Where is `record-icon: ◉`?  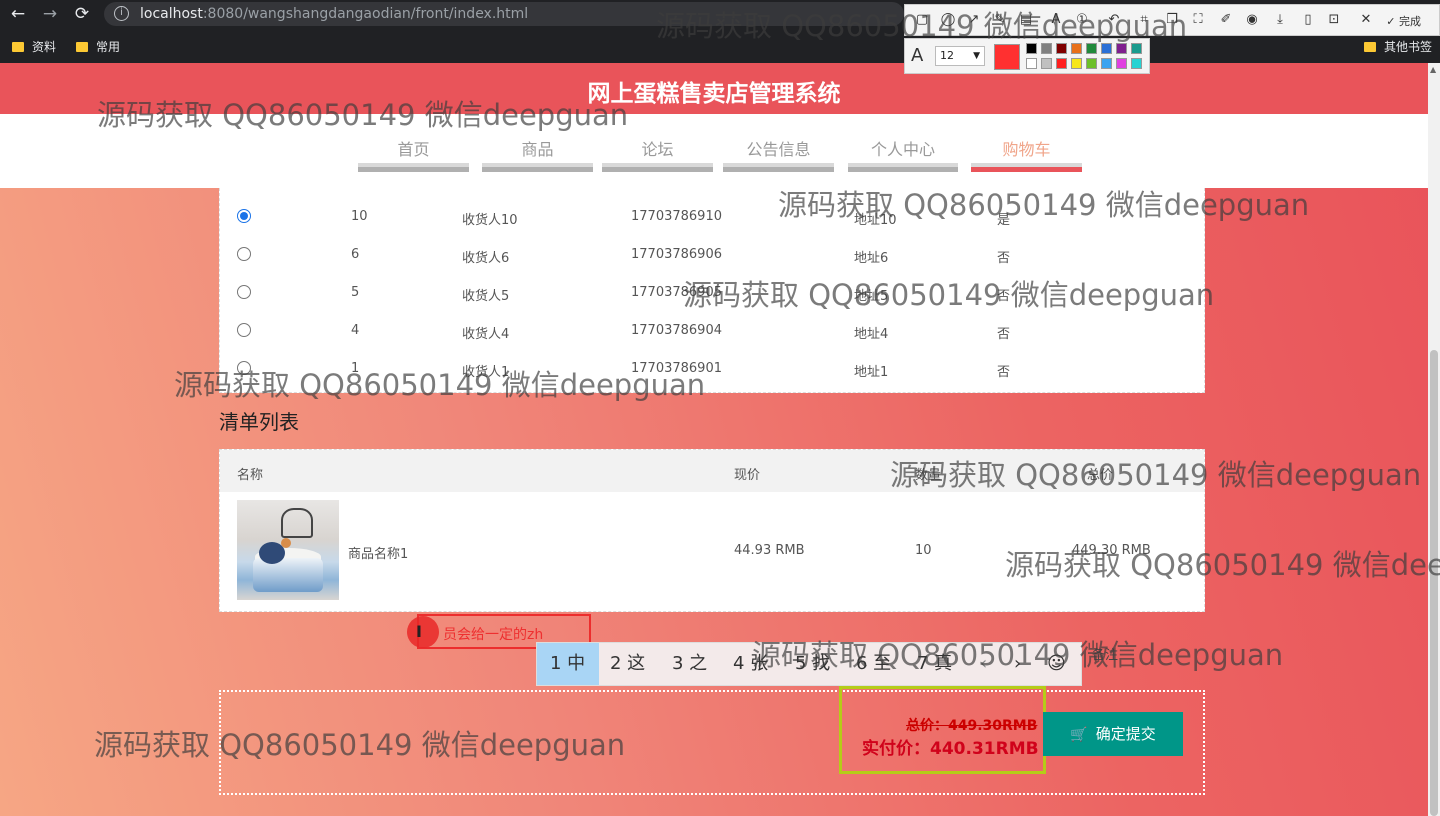
record-icon: ◉ is located at coordinates (1252, 20).